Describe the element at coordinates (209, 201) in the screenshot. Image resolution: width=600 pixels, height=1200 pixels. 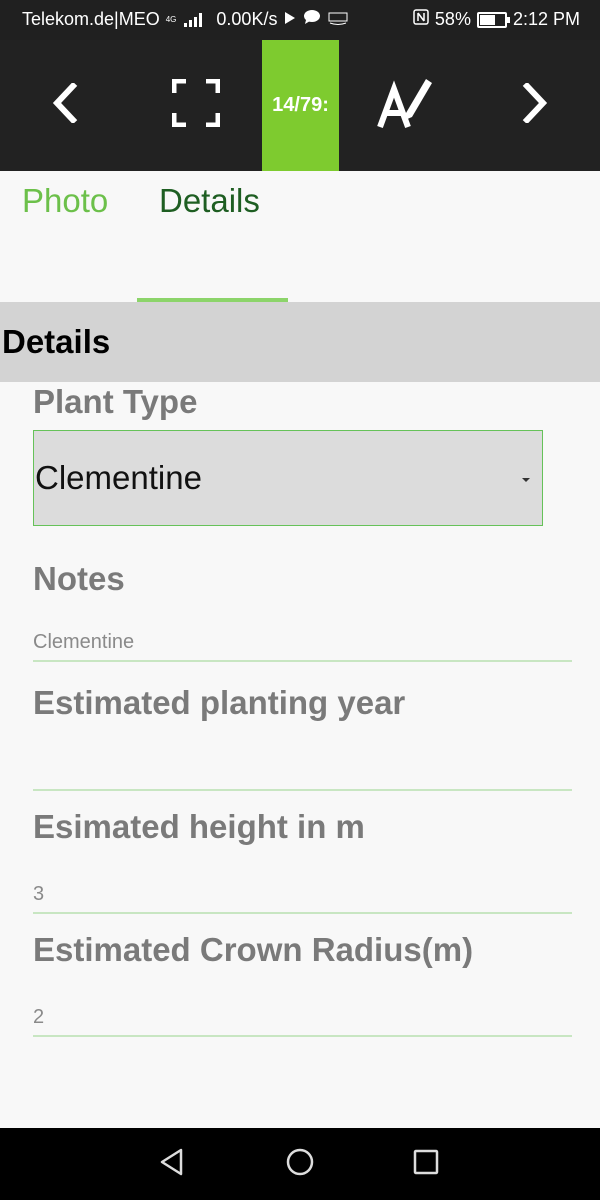
I see `tab-details: Details` at that location.